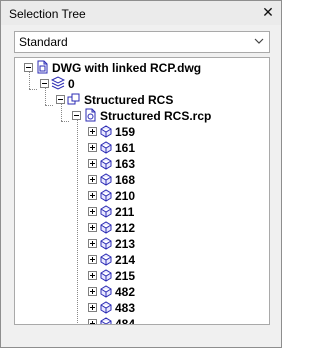 This screenshot has height=348, width=320. Describe the element at coordinates (71, 84) in the screenshot. I see `tree-node-label: 0` at that location.